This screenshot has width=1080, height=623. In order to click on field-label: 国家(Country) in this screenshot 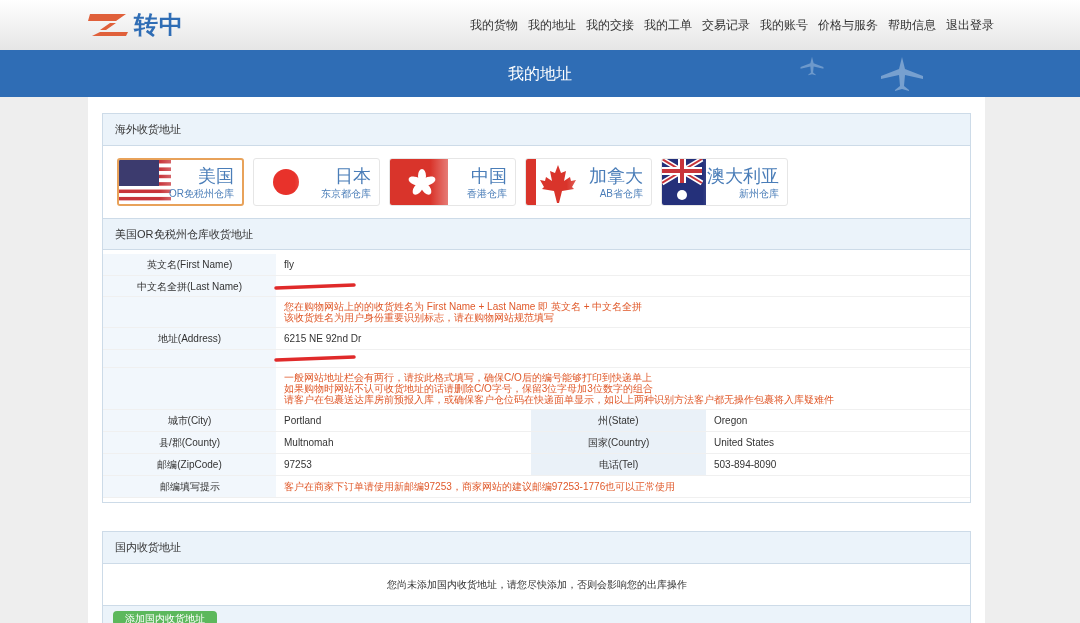, I will do `click(618, 443)`.